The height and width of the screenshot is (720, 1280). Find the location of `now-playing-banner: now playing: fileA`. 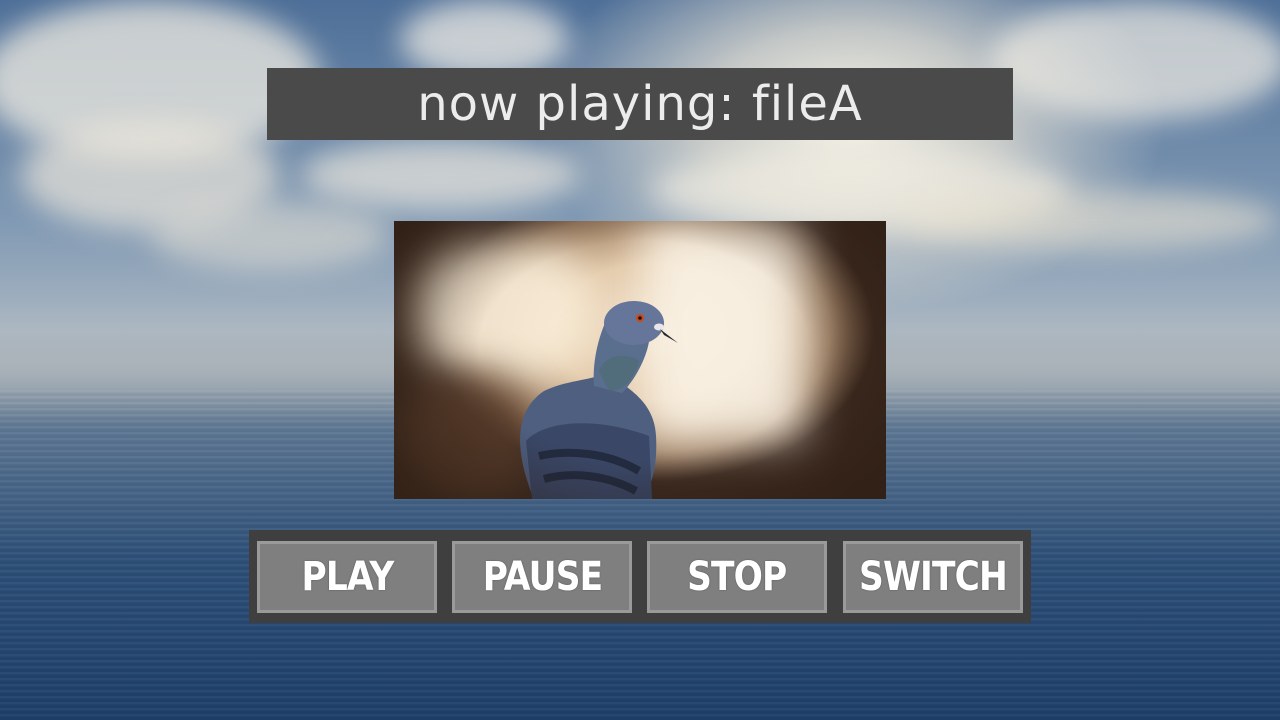

now-playing-banner: now playing: fileA is located at coordinates (640, 104).